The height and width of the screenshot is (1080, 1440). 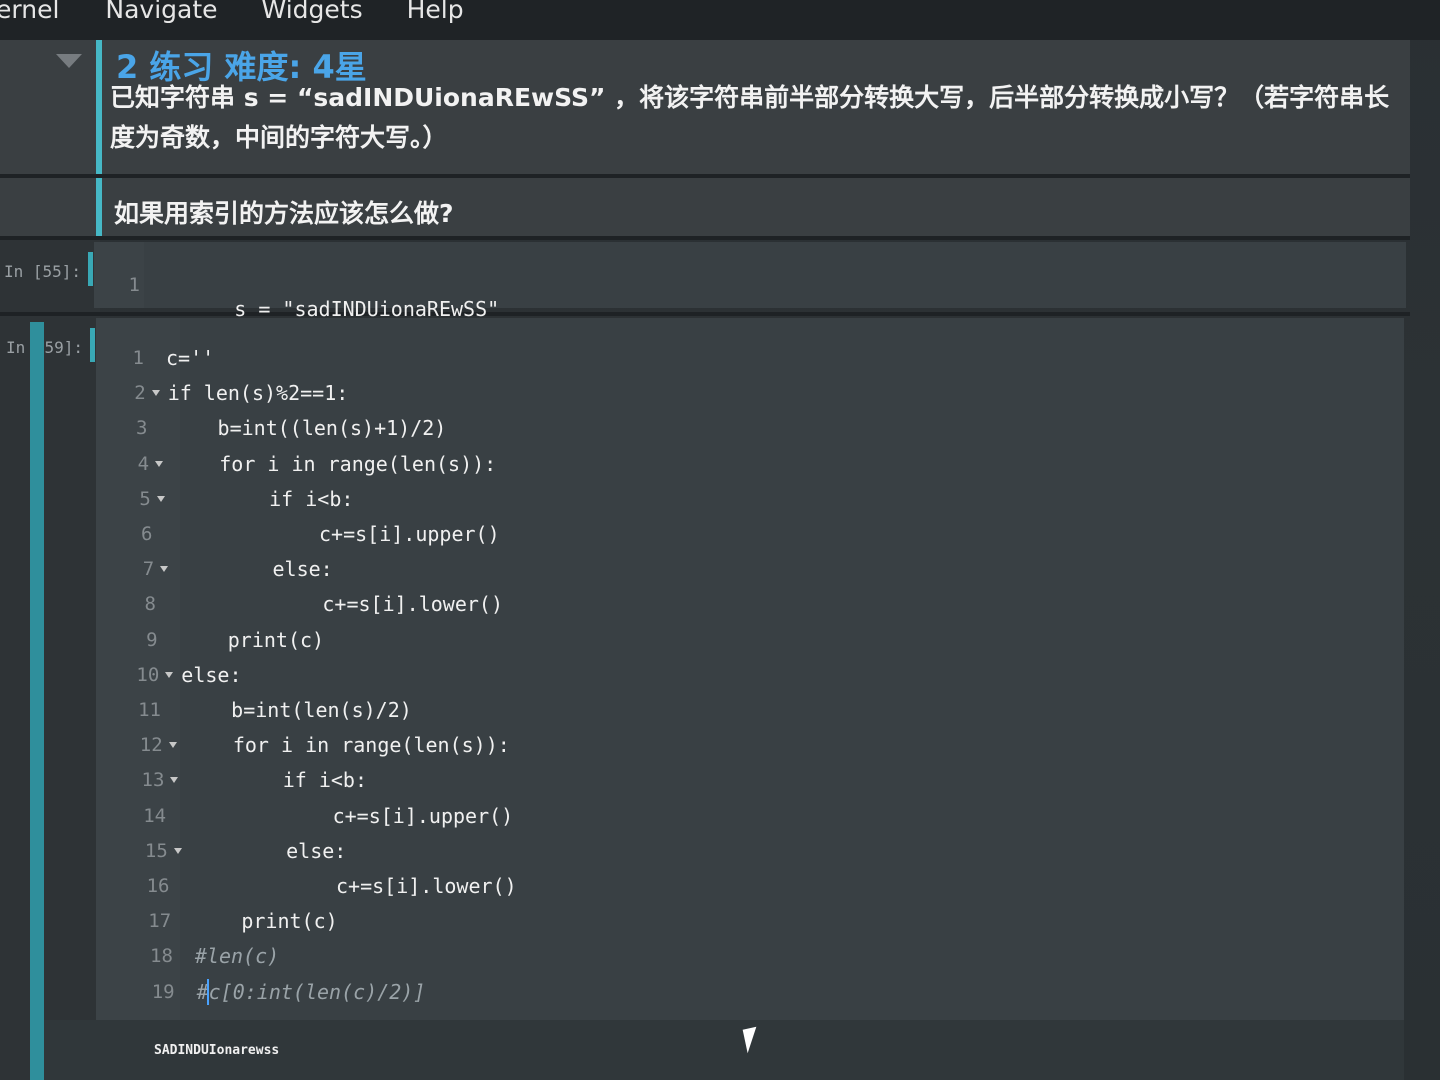 What do you see at coordinates (155, 815) in the screenshot?
I see `line-number: 14` at bounding box center [155, 815].